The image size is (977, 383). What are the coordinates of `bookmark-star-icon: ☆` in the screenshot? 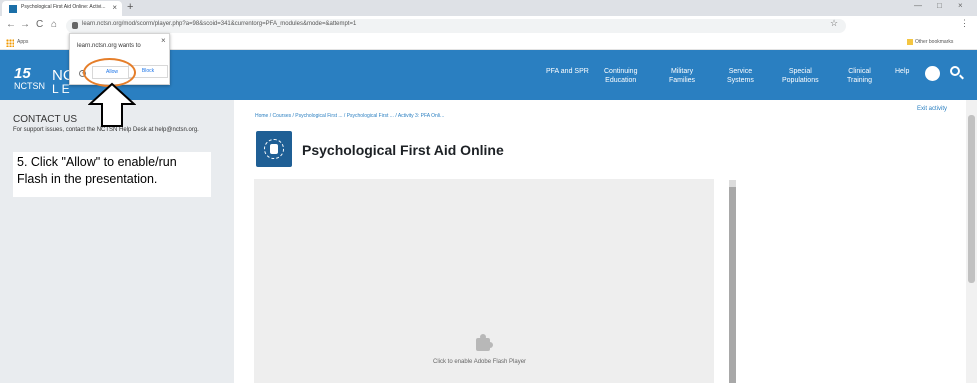 It's located at (834, 23).